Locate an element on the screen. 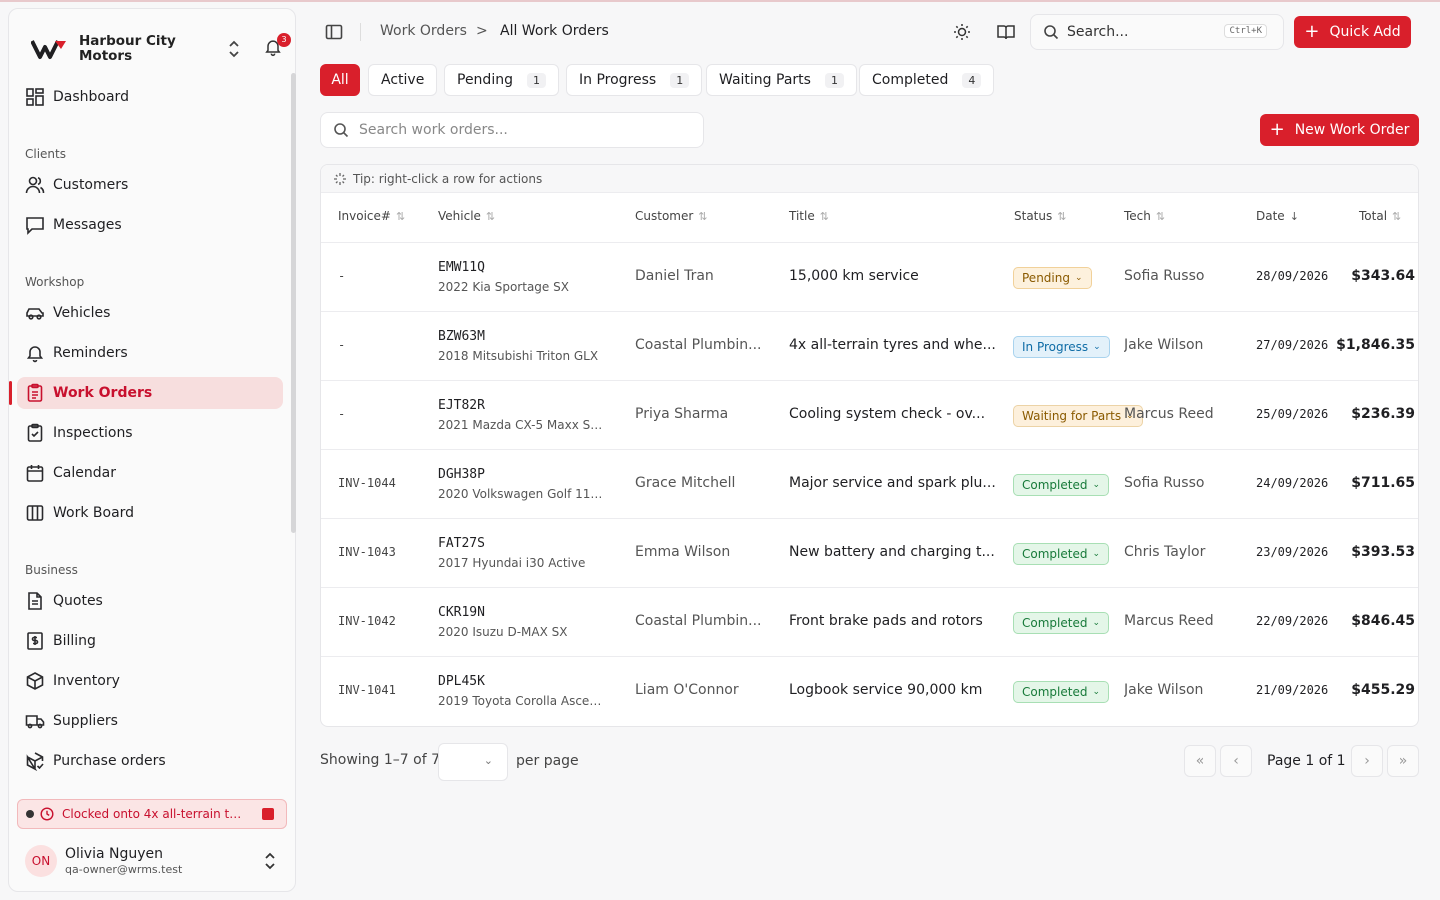  sidebar-toggle-icon is located at coordinates (334, 32).